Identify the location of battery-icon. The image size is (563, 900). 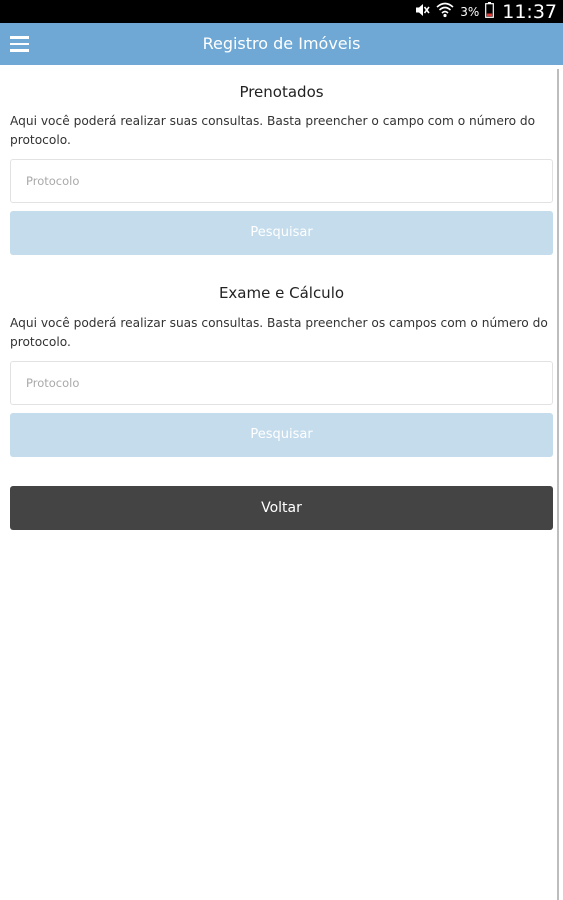
(490, 11).